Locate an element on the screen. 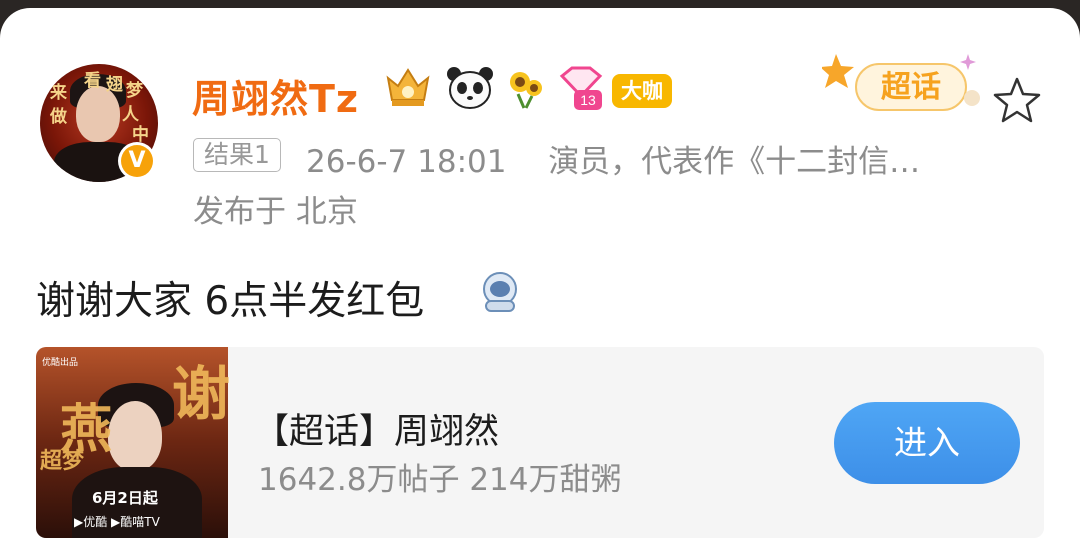 This screenshot has width=1080, height=547. daka-badge: 大咖 is located at coordinates (642, 91).